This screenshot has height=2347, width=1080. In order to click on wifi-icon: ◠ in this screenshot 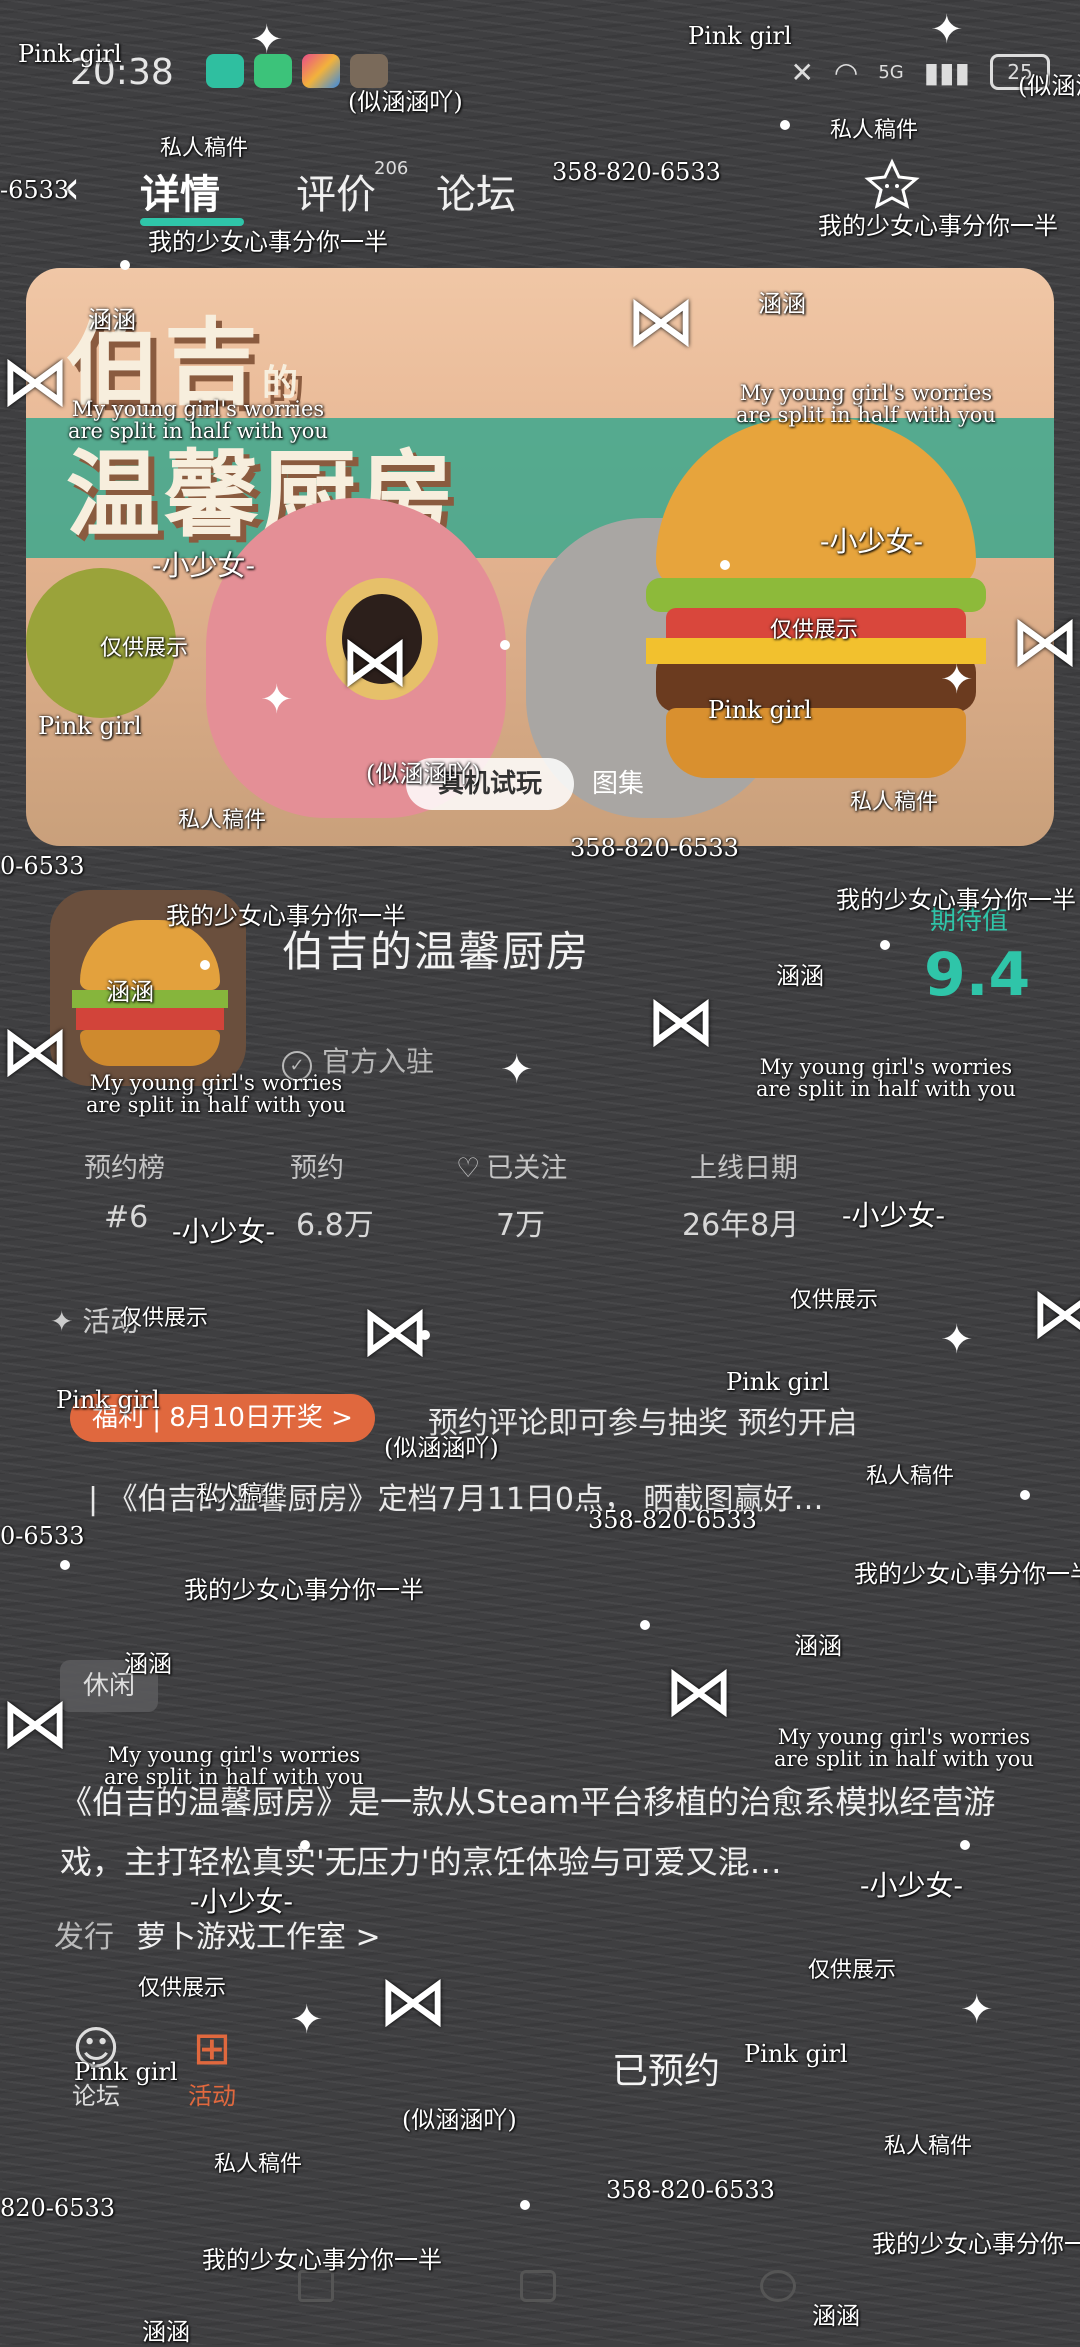, I will do `click(846, 72)`.